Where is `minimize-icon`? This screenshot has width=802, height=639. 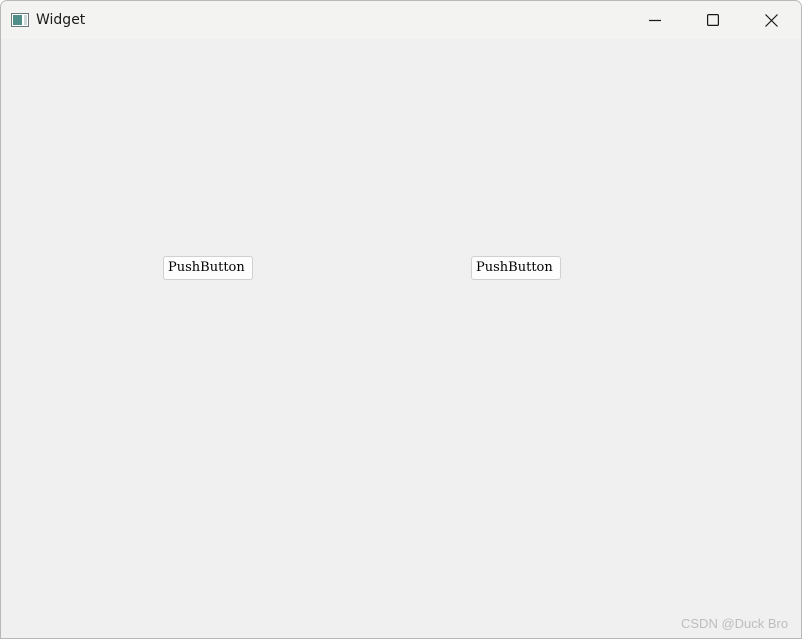 minimize-icon is located at coordinates (655, 20).